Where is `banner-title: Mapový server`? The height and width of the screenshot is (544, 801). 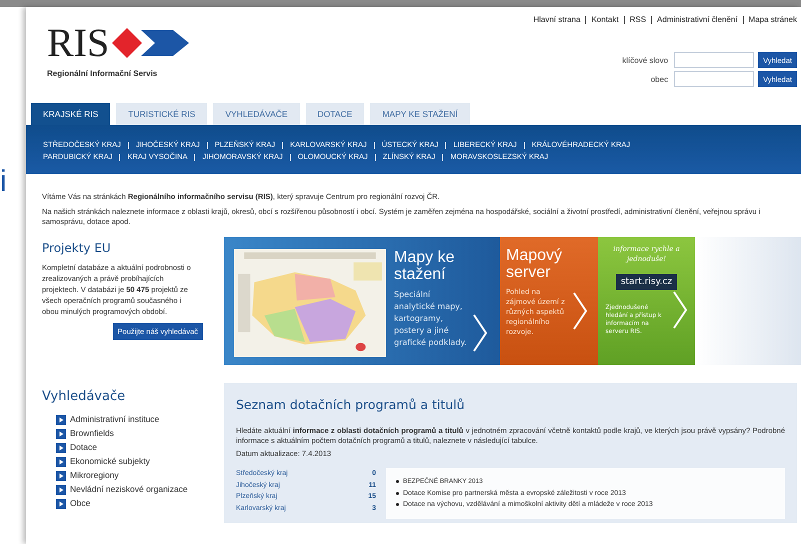
banner-title: Mapový server is located at coordinates (535, 264).